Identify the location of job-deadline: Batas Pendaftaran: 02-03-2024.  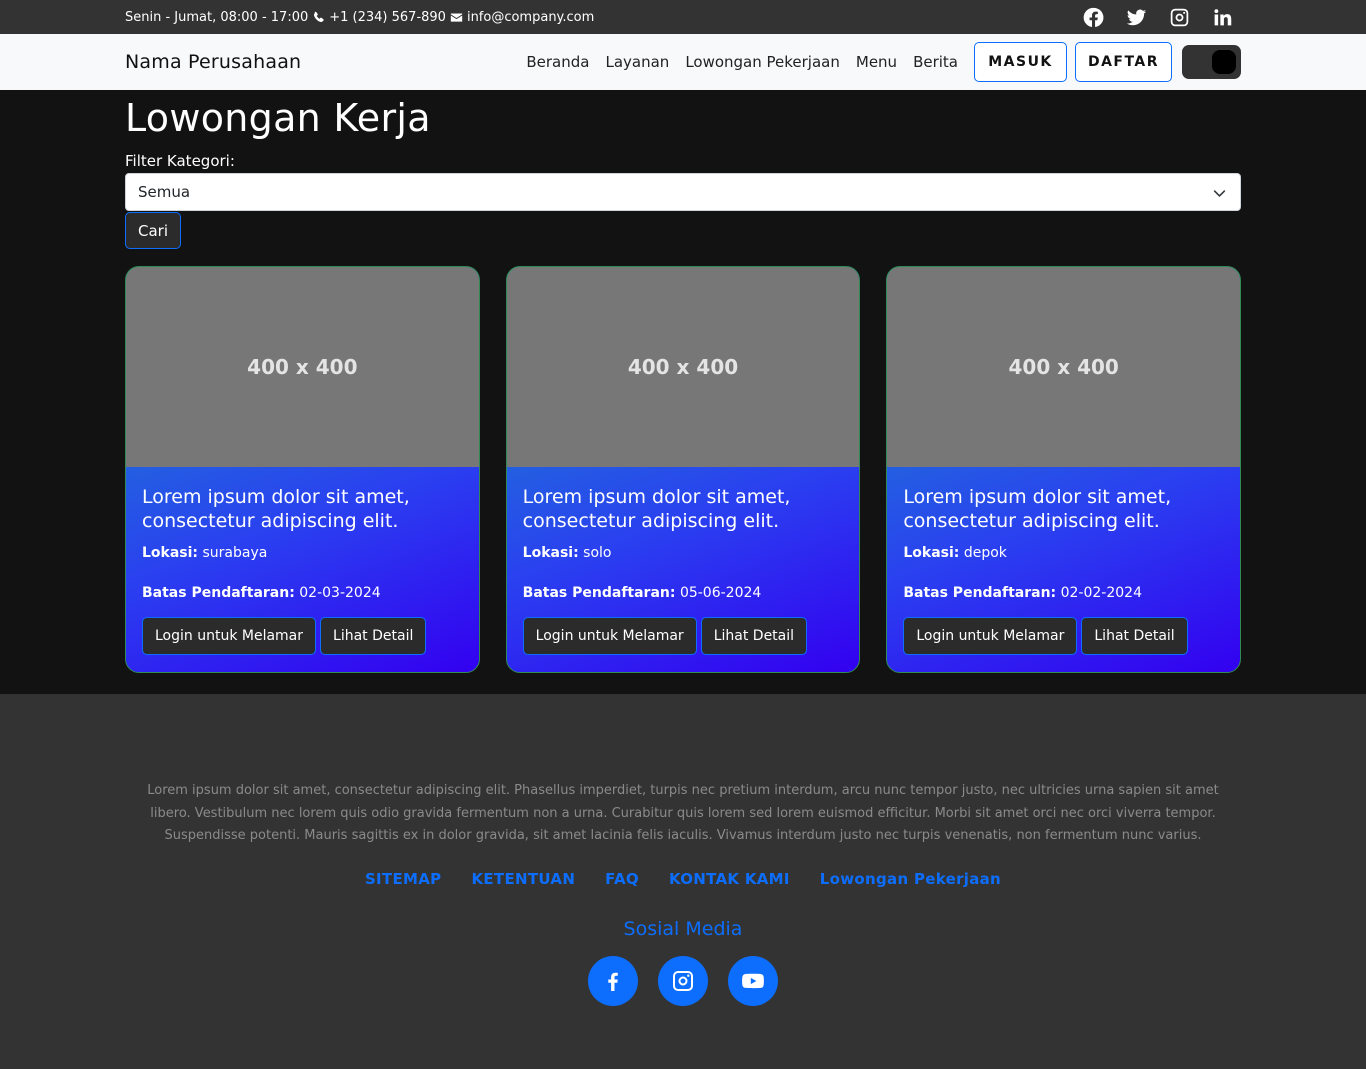
(302, 593).